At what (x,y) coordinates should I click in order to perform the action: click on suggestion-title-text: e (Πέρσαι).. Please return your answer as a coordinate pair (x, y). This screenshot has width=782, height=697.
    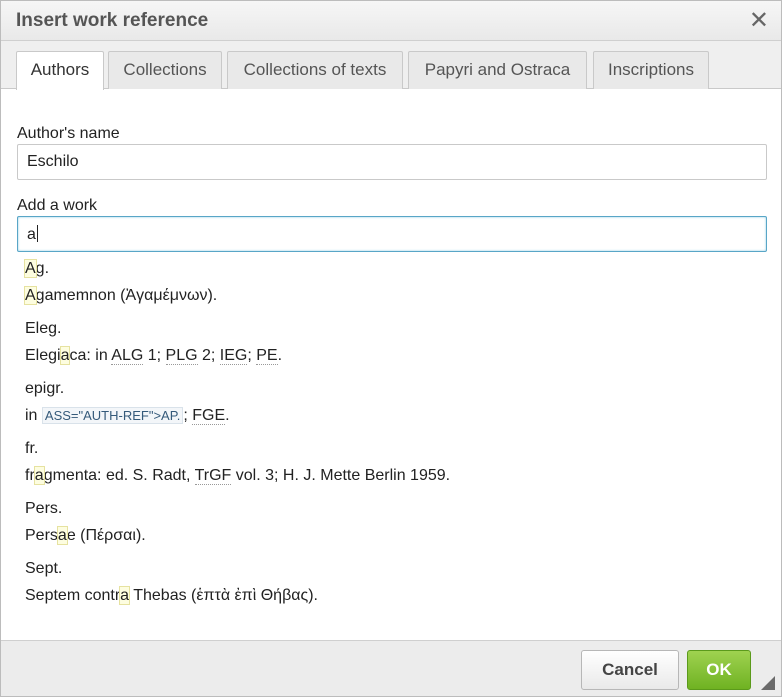
    Looking at the image, I should click on (106, 535).